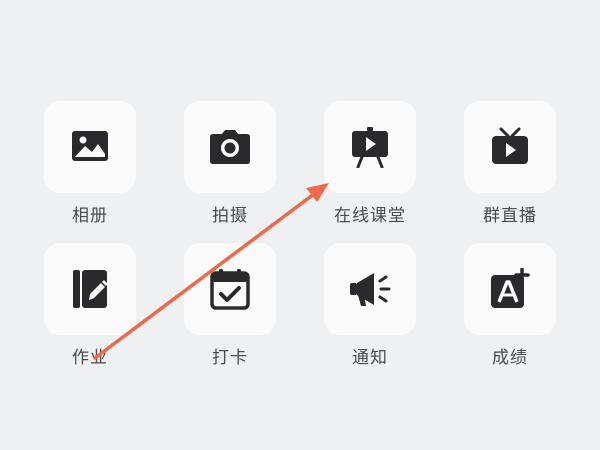 The height and width of the screenshot is (450, 600). What do you see at coordinates (510, 358) in the screenshot?
I see `app-label-grades: 成绩` at bounding box center [510, 358].